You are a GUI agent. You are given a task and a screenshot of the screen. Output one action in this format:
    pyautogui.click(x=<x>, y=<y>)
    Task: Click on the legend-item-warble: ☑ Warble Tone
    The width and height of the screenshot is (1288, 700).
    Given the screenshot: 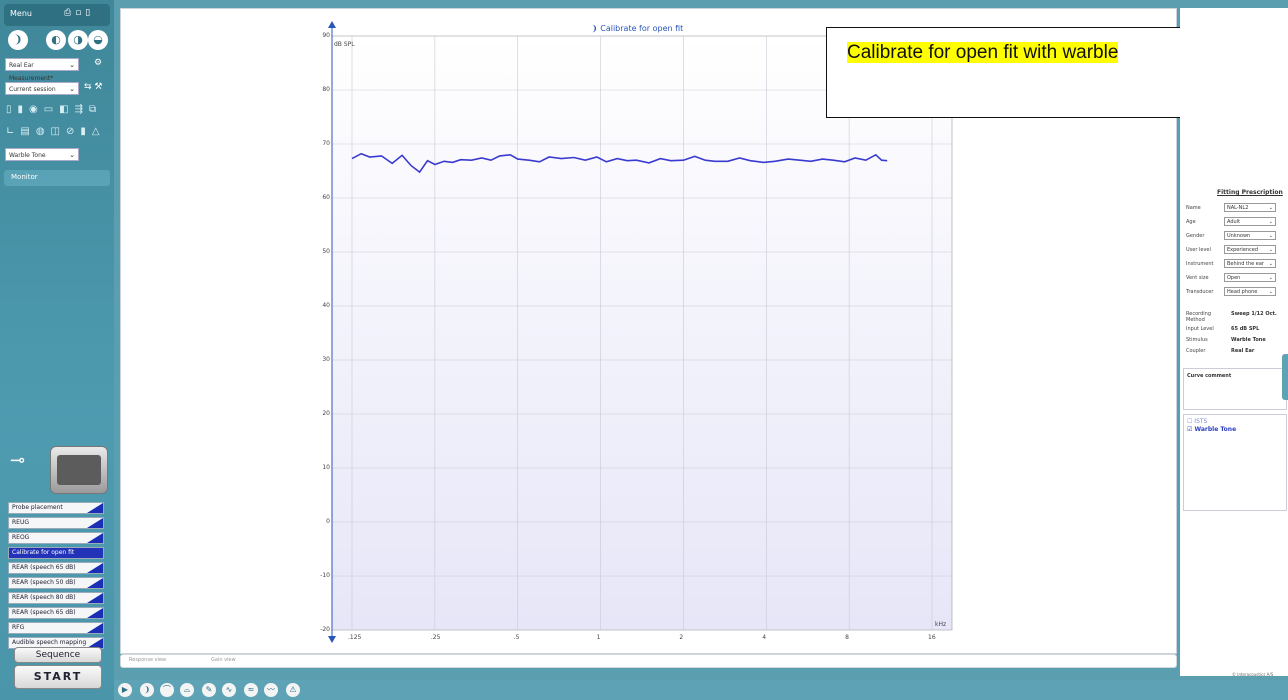 What is the action you would take?
    pyautogui.click(x=1211, y=429)
    